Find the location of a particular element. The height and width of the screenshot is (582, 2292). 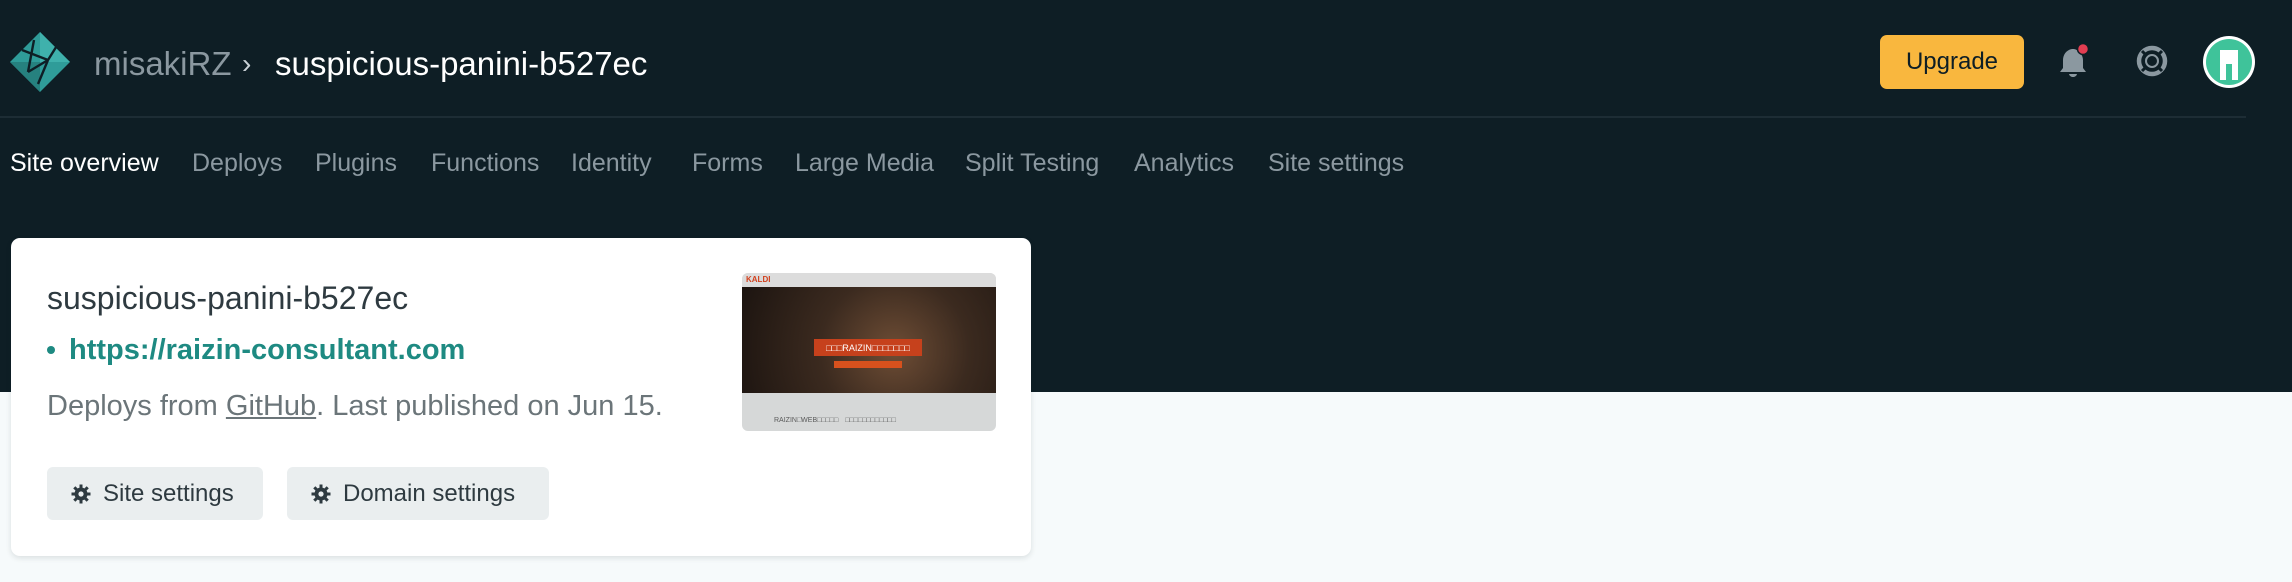

deploy-suffix: . Last published on Jun 15. is located at coordinates (489, 406).